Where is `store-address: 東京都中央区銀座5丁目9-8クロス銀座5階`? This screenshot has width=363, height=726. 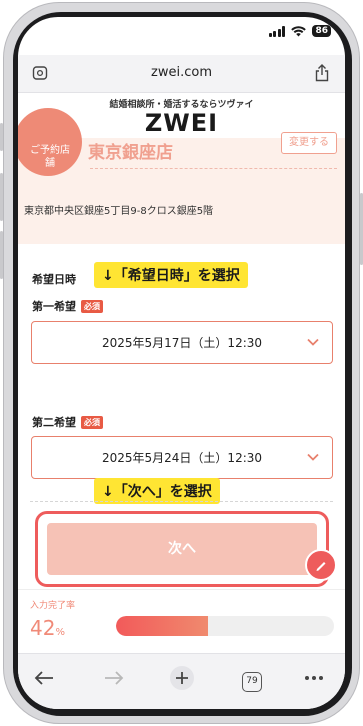
store-address: 東京都中央区銀座5丁目9-8クロス銀座5階 is located at coordinates (119, 211).